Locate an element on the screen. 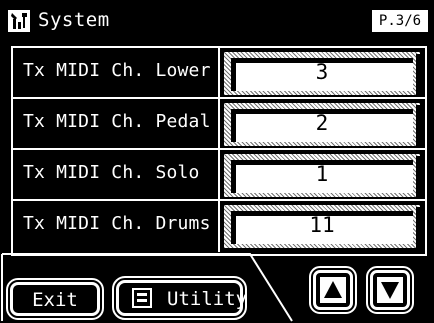  exit-button: Exit is located at coordinates (55, 299).